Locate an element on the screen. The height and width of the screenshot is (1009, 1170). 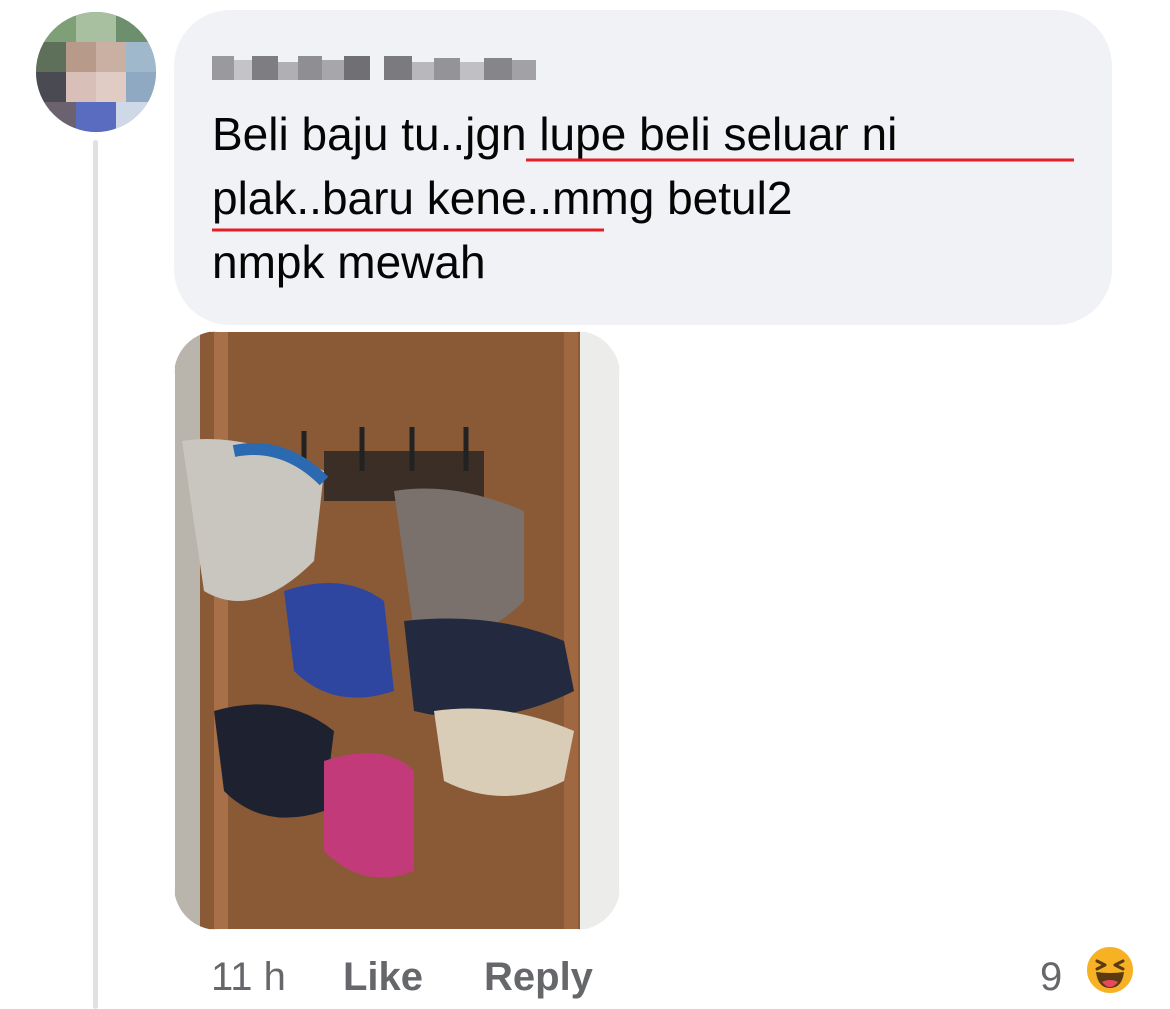
haha-emoji-graphic is located at coordinates (1110, 970).